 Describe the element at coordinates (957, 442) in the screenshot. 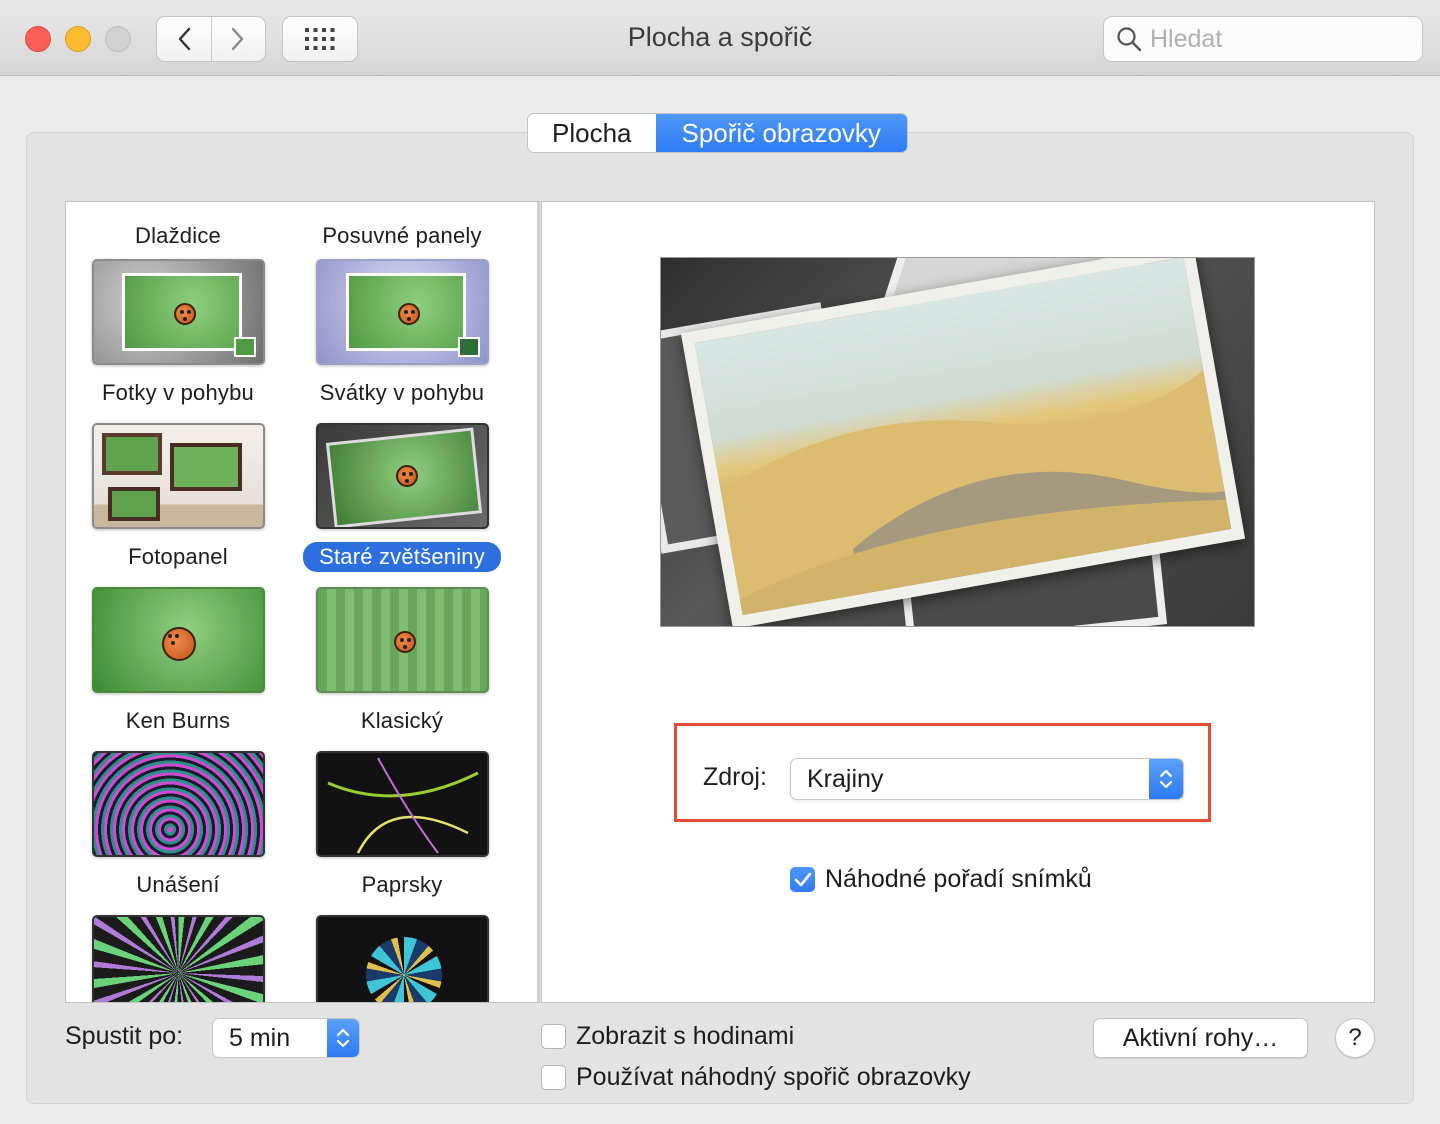

I see `screensaver-preview-image` at that location.